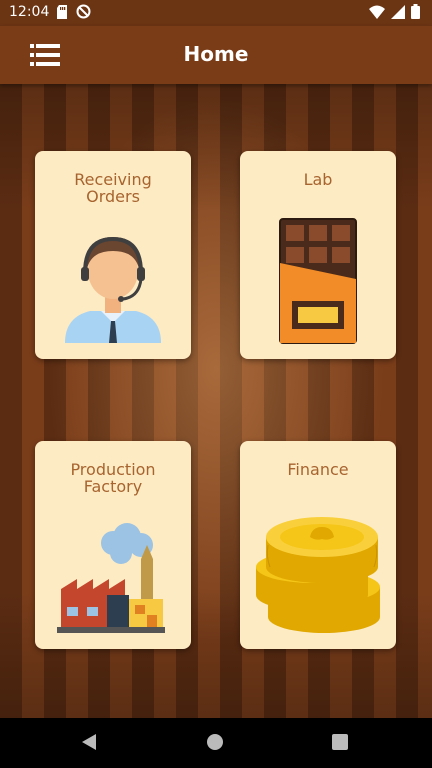 The height and width of the screenshot is (768, 432). Describe the element at coordinates (111, 578) in the screenshot. I see `factory-icon` at that location.